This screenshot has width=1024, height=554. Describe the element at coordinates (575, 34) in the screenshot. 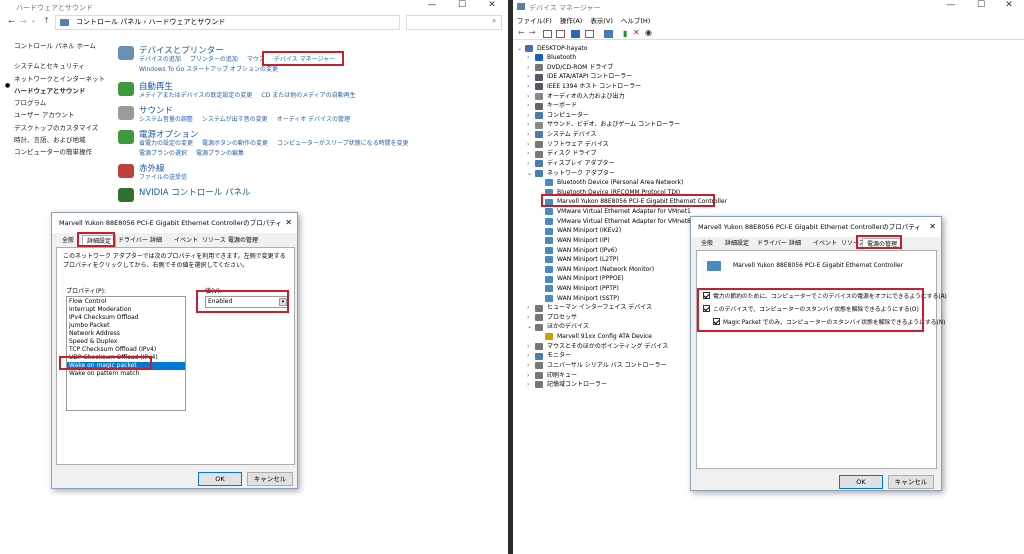

I see `help-icon` at that location.